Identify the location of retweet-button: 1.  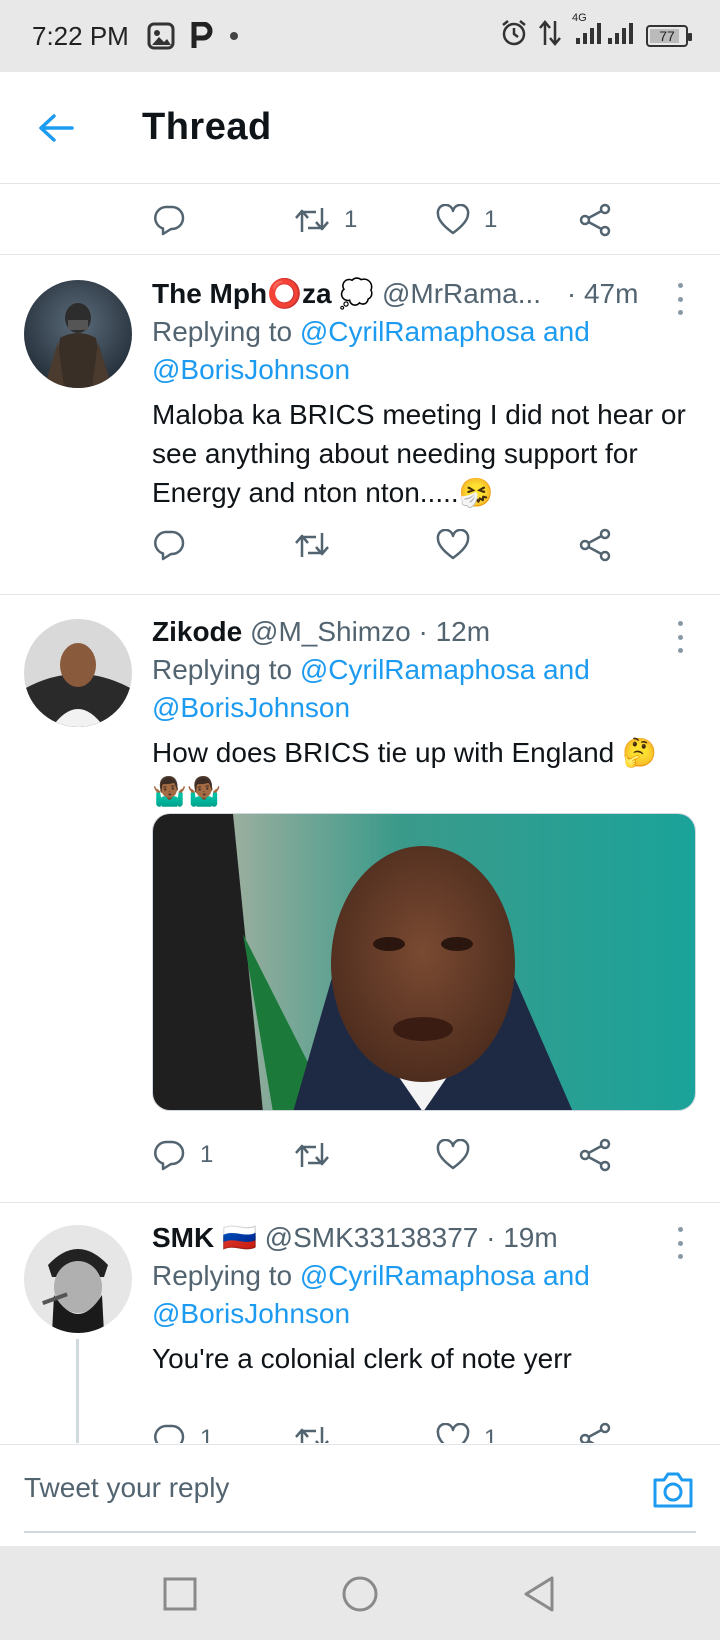
(325, 220).